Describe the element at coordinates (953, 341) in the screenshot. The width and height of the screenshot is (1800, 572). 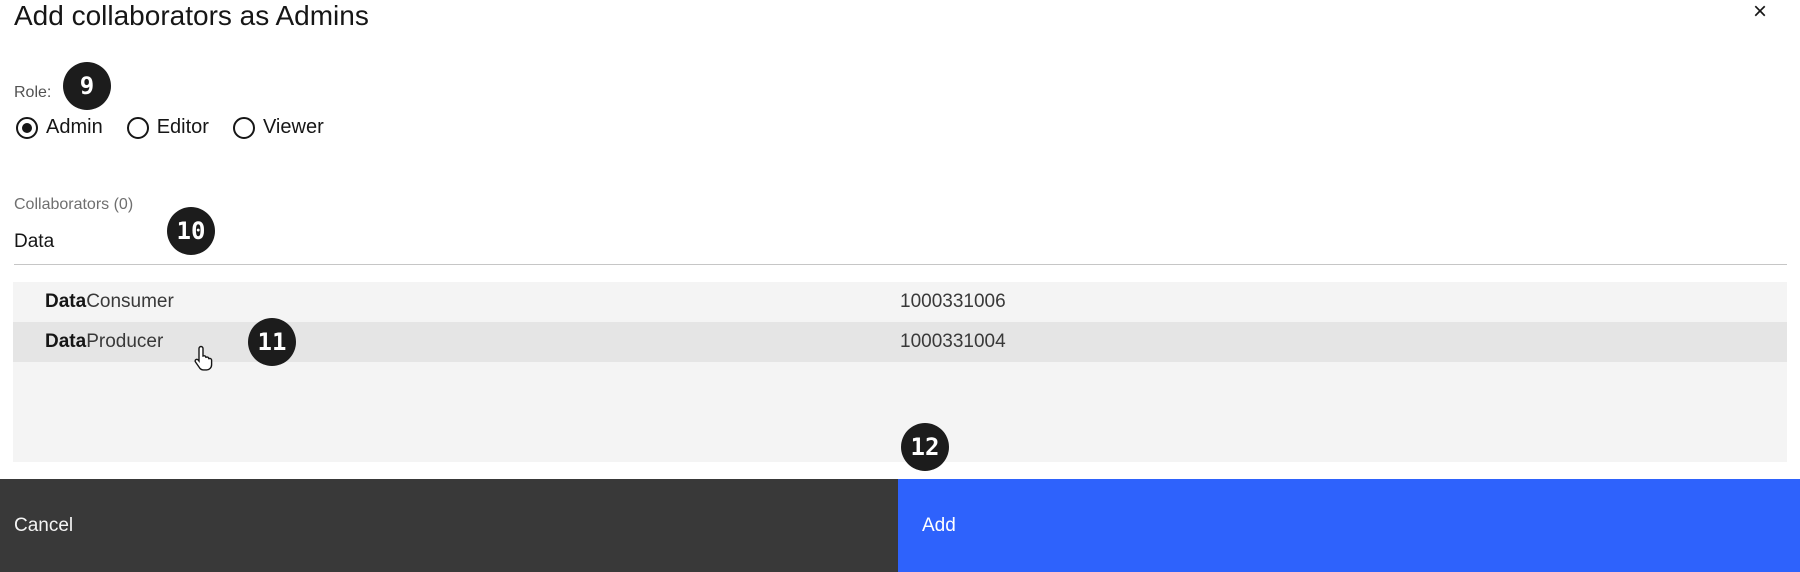
I see `result-id: 1000331004` at that location.